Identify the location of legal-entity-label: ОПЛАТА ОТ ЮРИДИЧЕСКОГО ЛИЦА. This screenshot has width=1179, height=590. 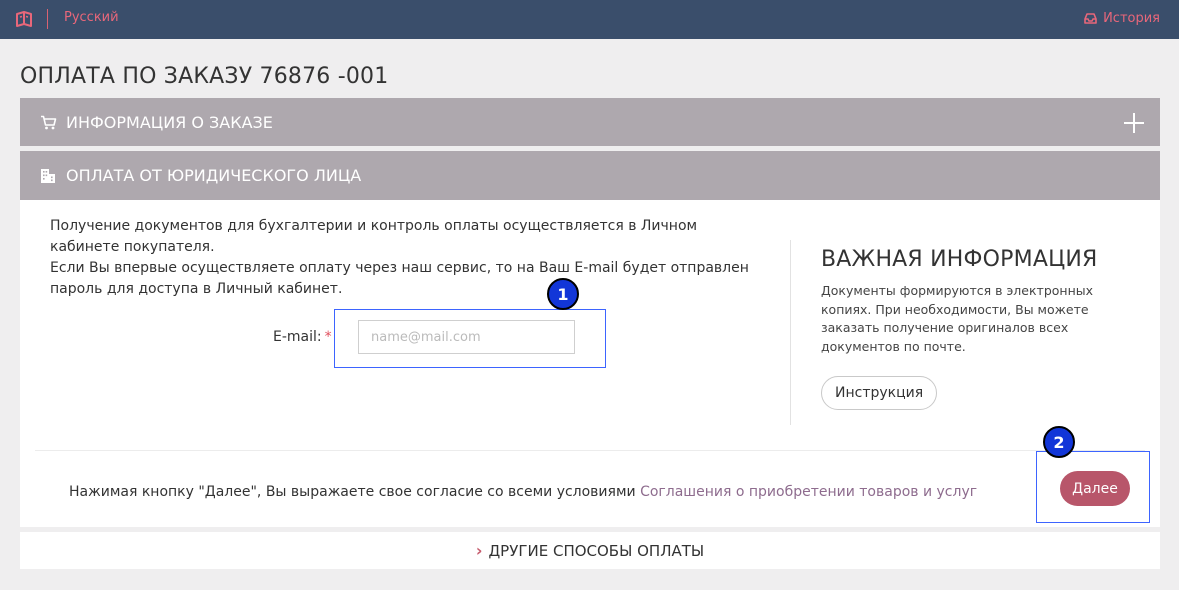
(214, 175).